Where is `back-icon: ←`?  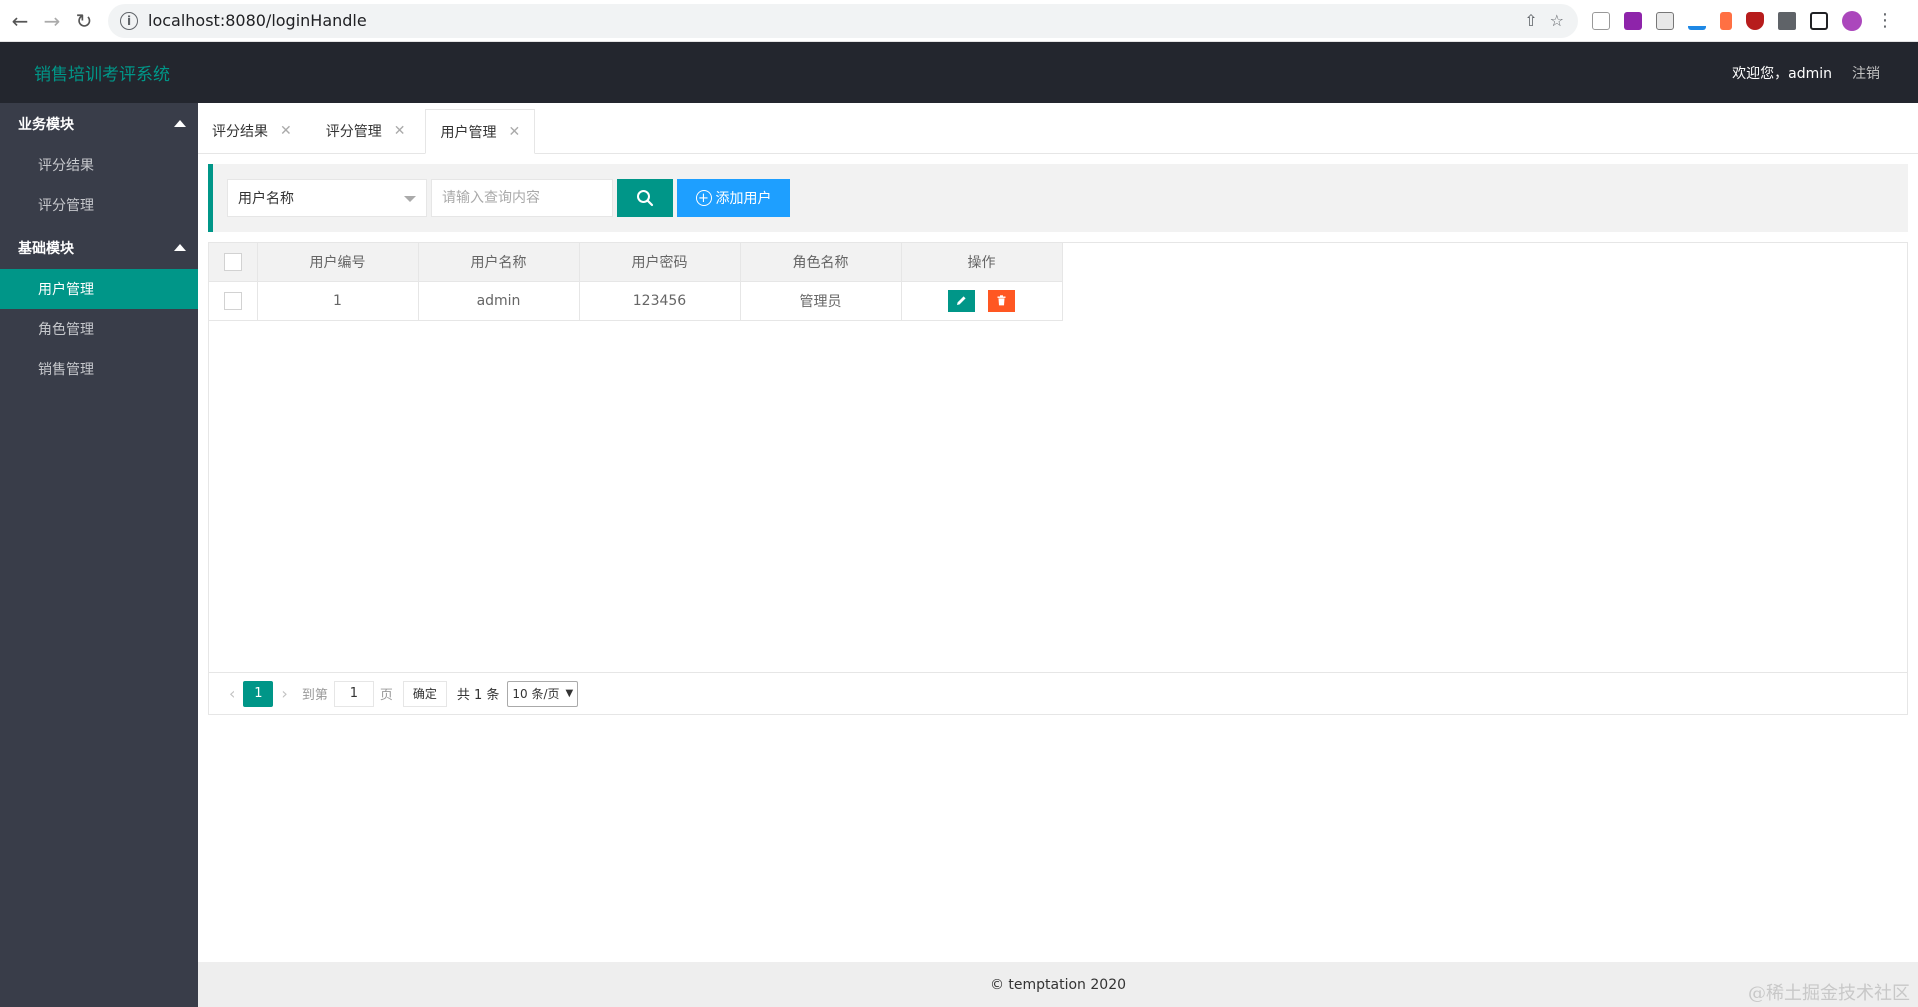
back-icon: ← is located at coordinates (20, 21).